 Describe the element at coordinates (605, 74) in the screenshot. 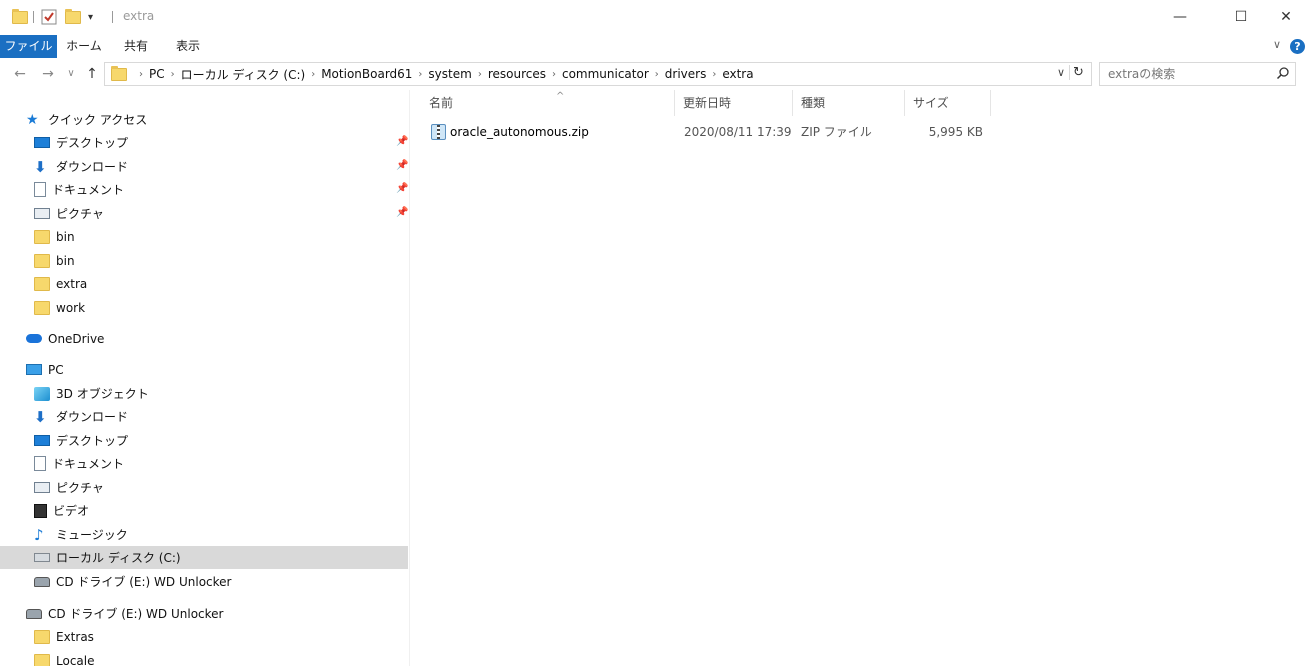

I see `breadcrumb-communicator: communicator` at that location.